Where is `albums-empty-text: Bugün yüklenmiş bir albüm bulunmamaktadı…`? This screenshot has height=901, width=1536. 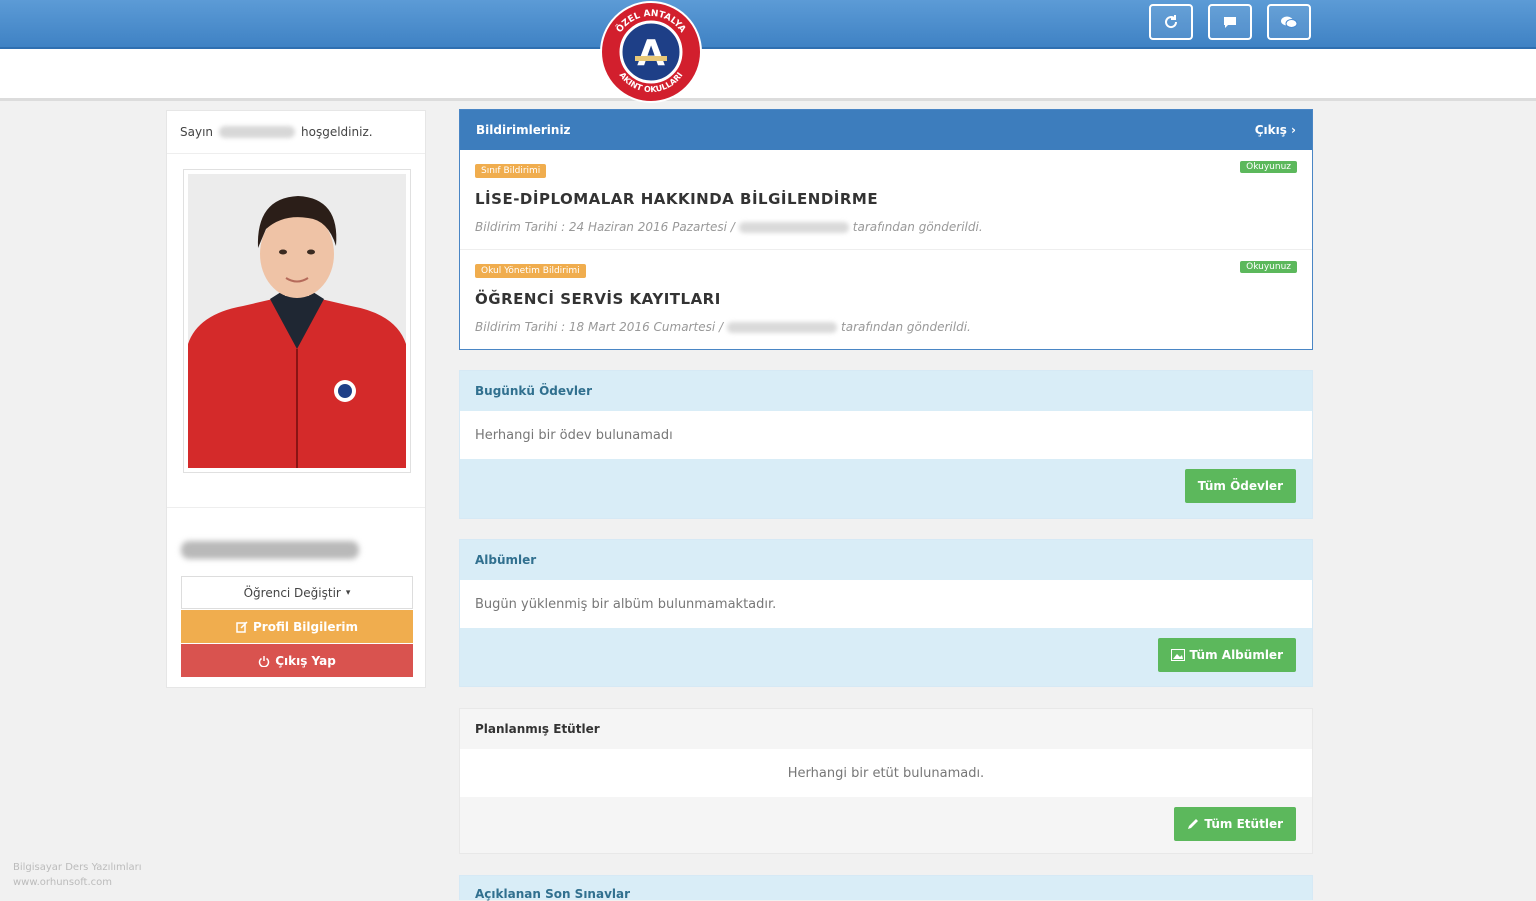
albums-empty-text: Bugün yüklenmiş bir albüm bulunmamaktadı… is located at coordinates (886, 604).